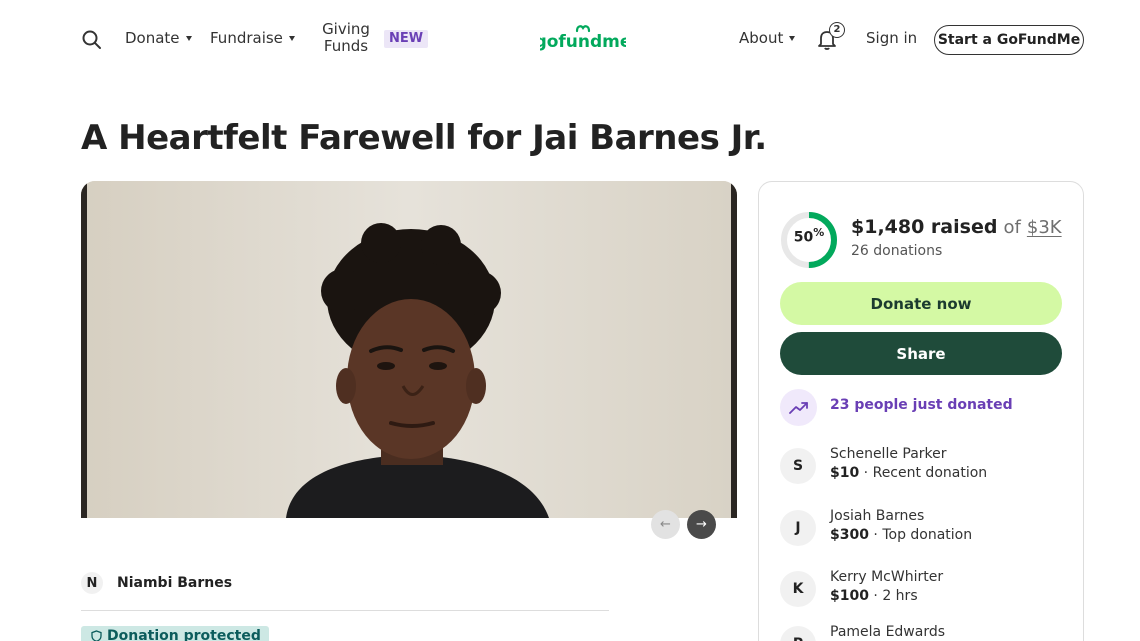  I want to click on nav-donate-label: Donate, so click(152, 38).